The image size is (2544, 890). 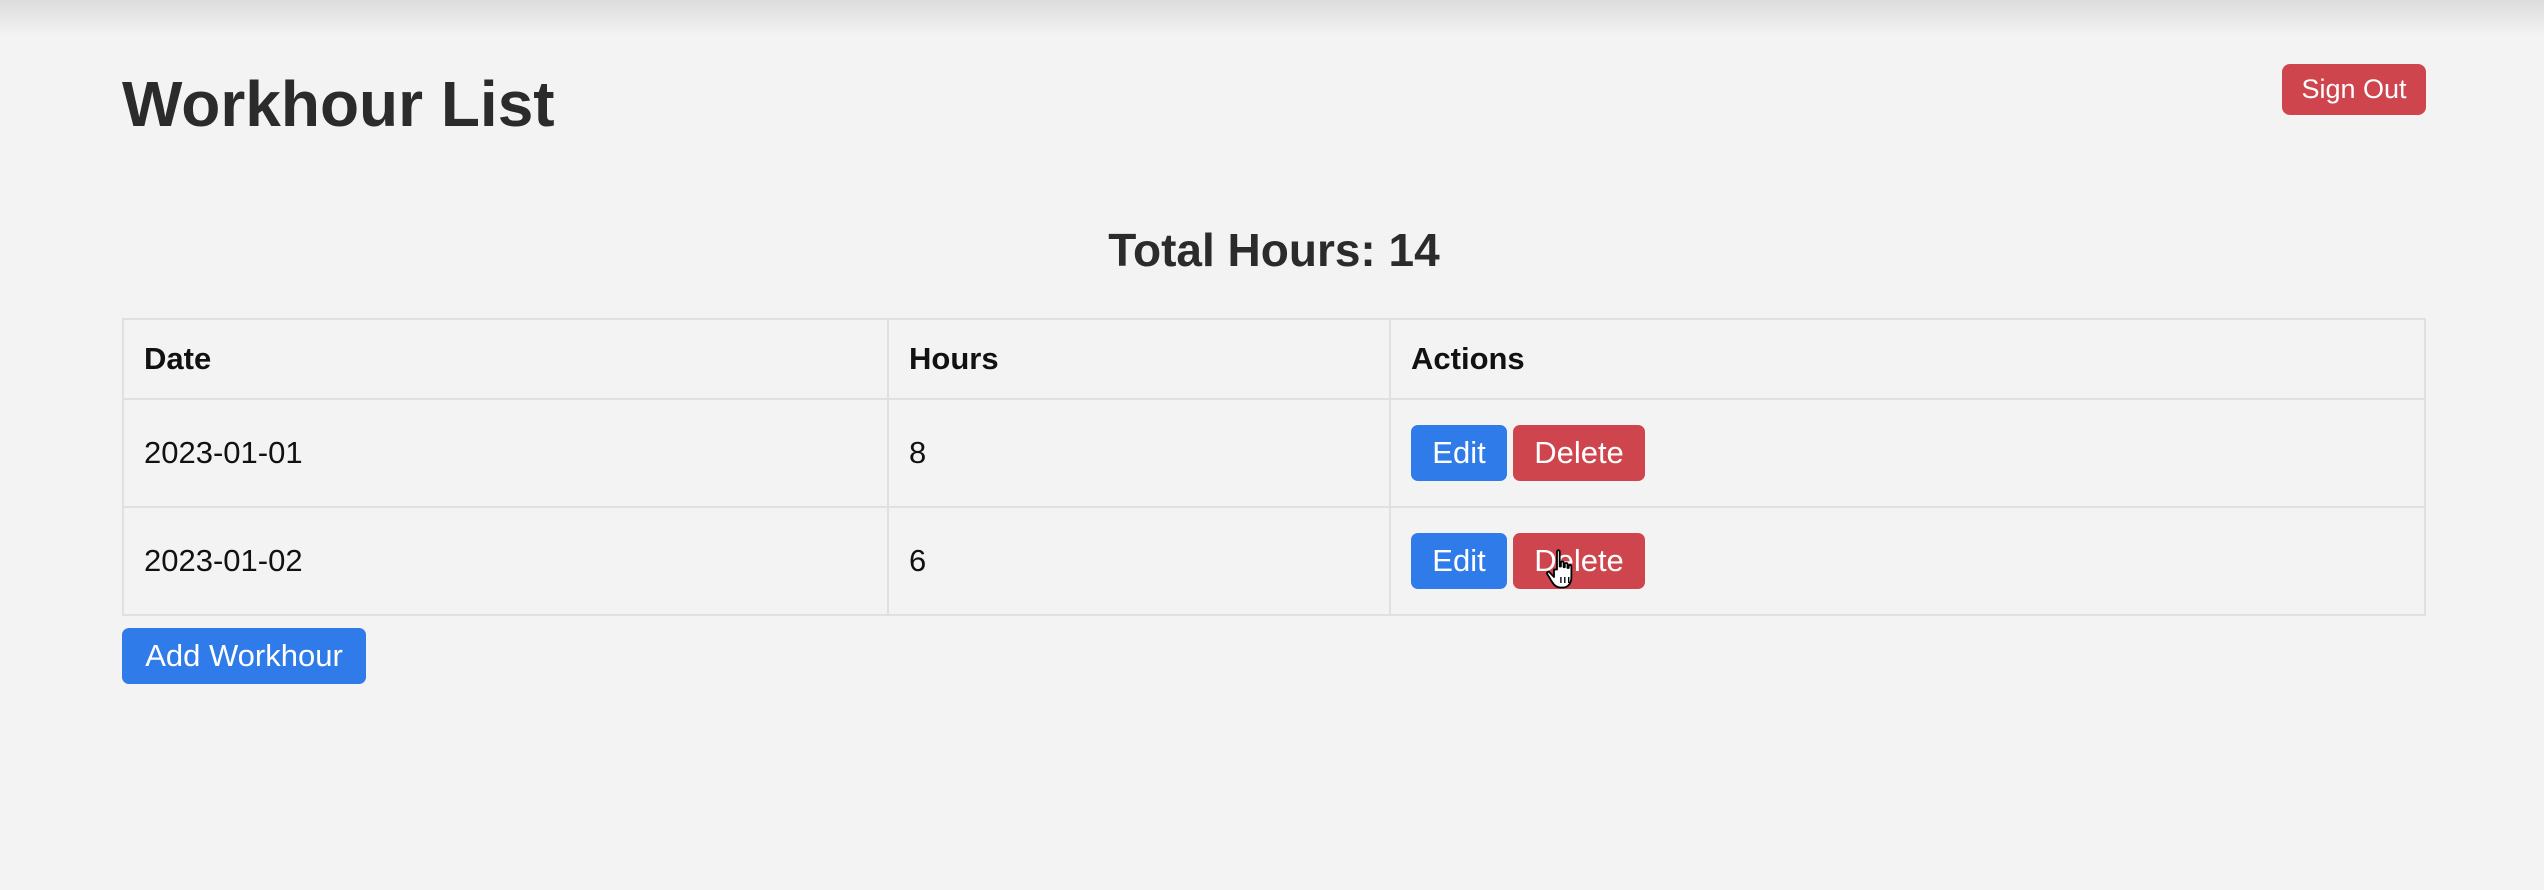 I want to click on table-row: 2023-01-02 6 Edit Delete, so click(x=1274, y=561).